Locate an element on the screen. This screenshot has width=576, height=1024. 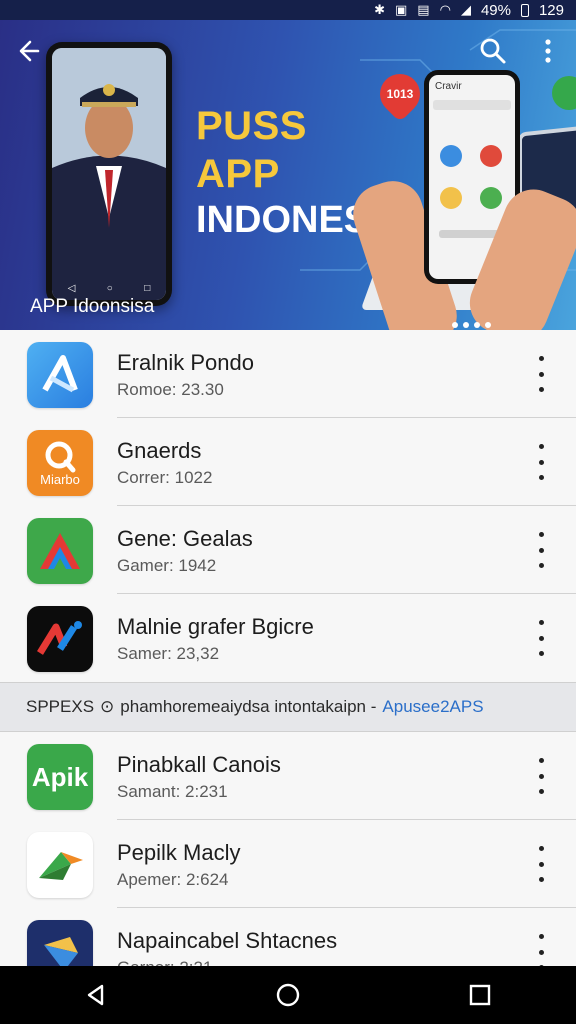
battery-level: 49% is located at coordinates (495, 10).